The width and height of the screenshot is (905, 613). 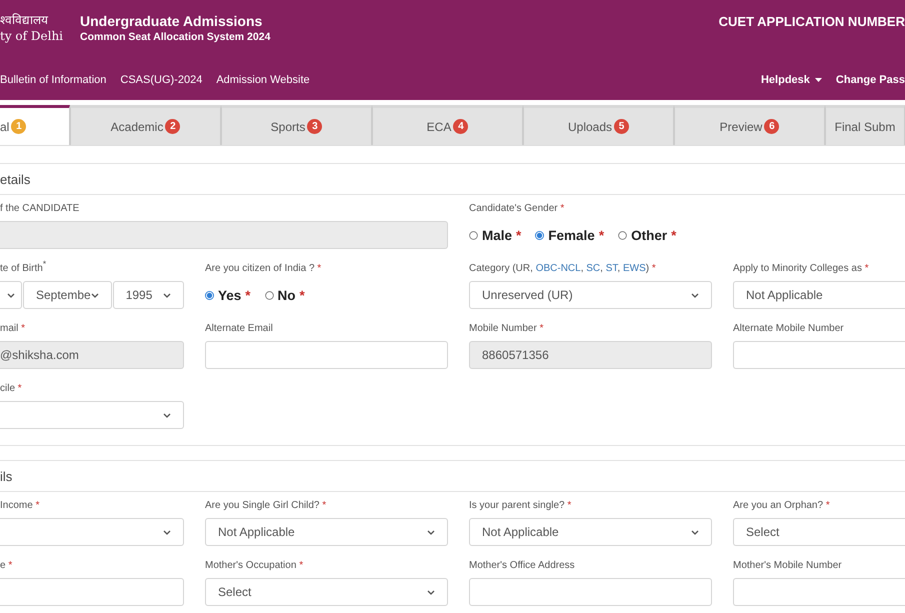 What do you see at coordinates (782, 506) in the screenshot?
I see `field-label: Are you an Orphan? *` at bounding box center [782, 506].